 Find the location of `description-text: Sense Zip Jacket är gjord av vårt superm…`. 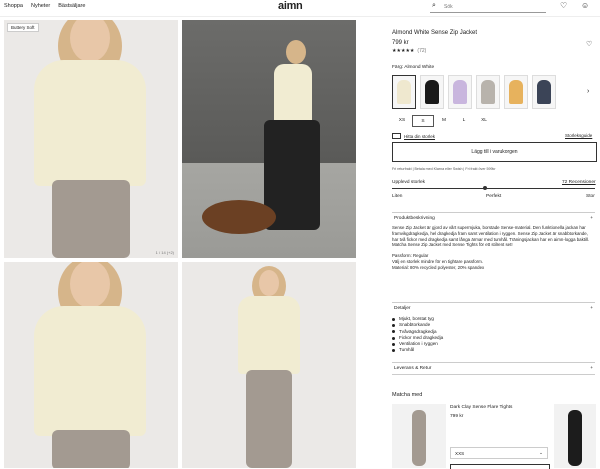

description-text: Sense Zip Jacket är gjord av vårt superm… is located at coordinates (493, 248).